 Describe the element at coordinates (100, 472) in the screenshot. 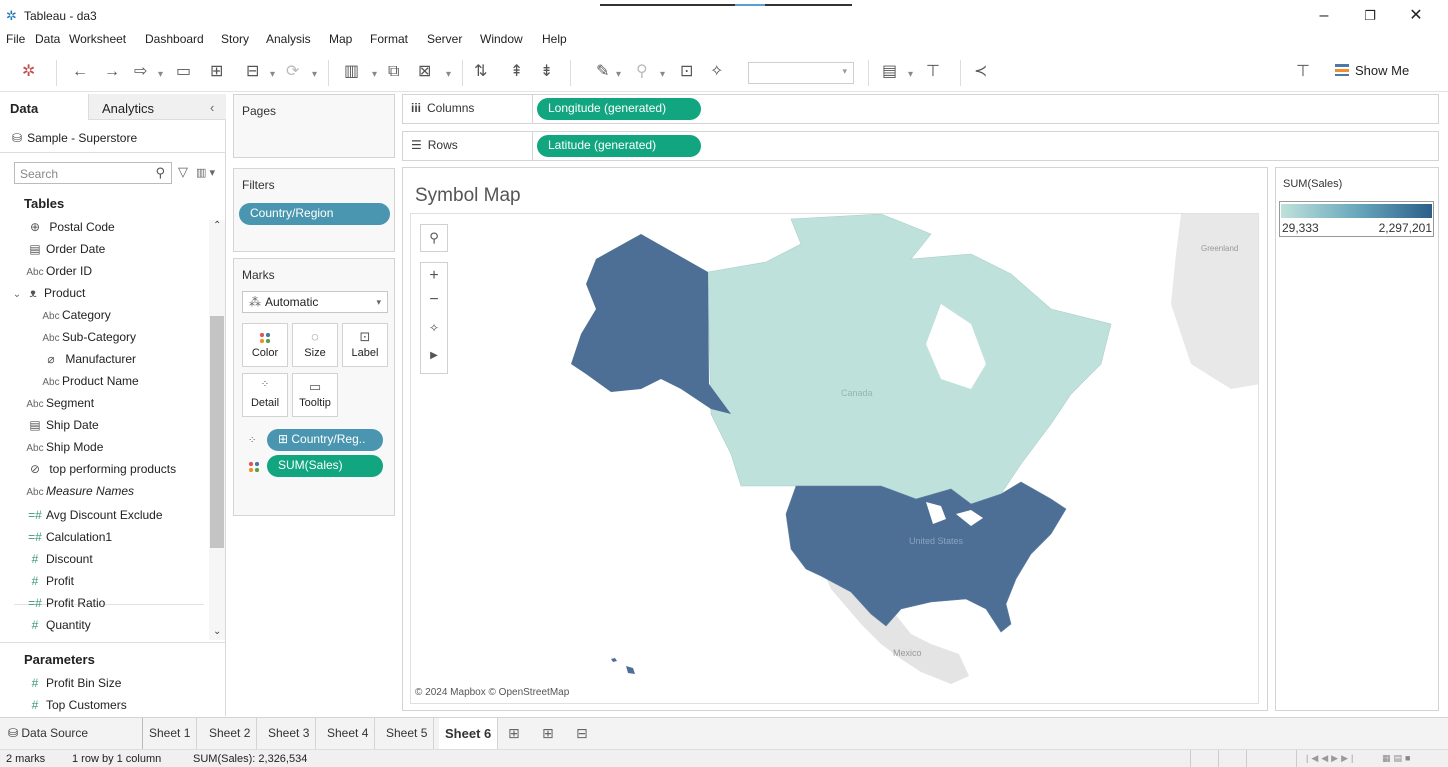

I see `field-top-performing-products: ⊘ top performing products` at that location.